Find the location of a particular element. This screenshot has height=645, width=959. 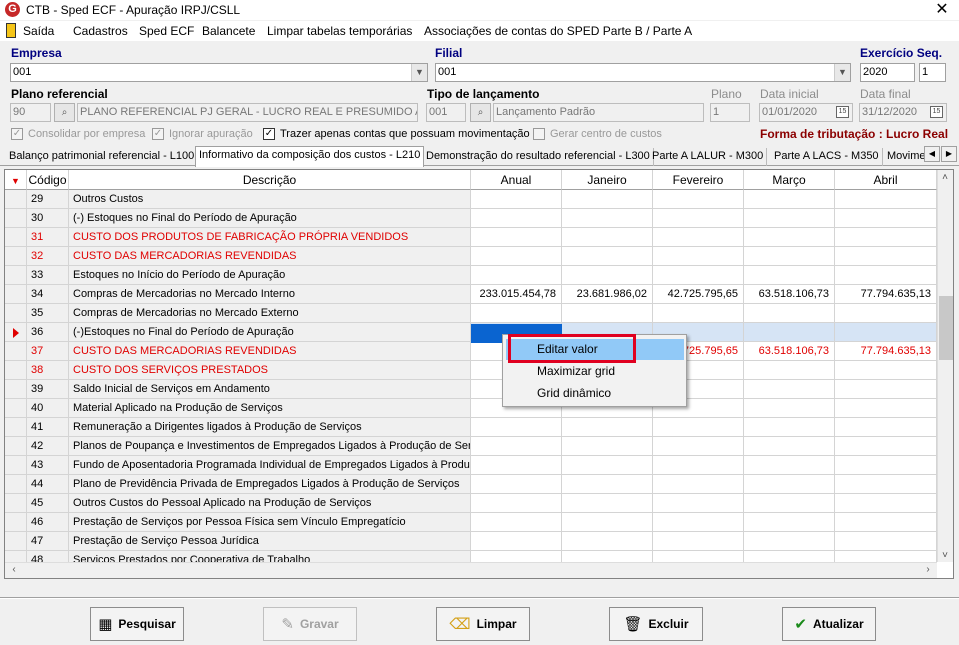

scroll-up-icon: ˄ is located at coordinates (945, 177).